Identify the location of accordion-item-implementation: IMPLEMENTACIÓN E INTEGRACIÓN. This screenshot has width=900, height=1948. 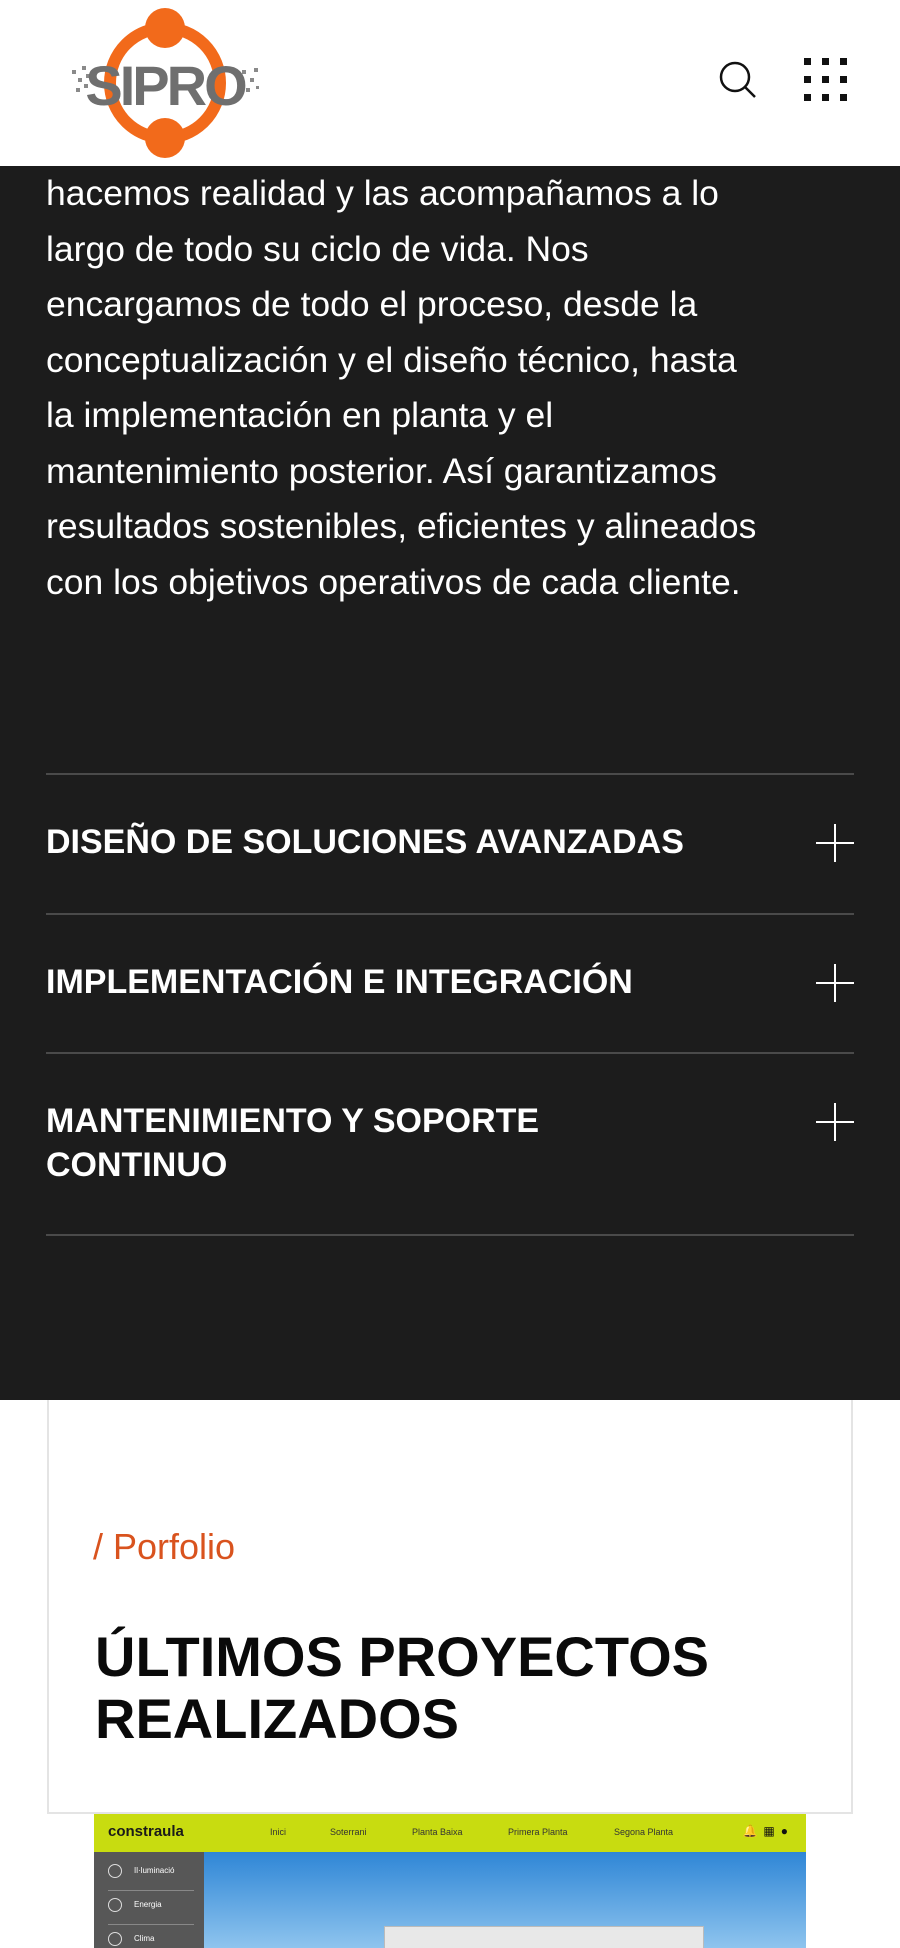
(450, 982).